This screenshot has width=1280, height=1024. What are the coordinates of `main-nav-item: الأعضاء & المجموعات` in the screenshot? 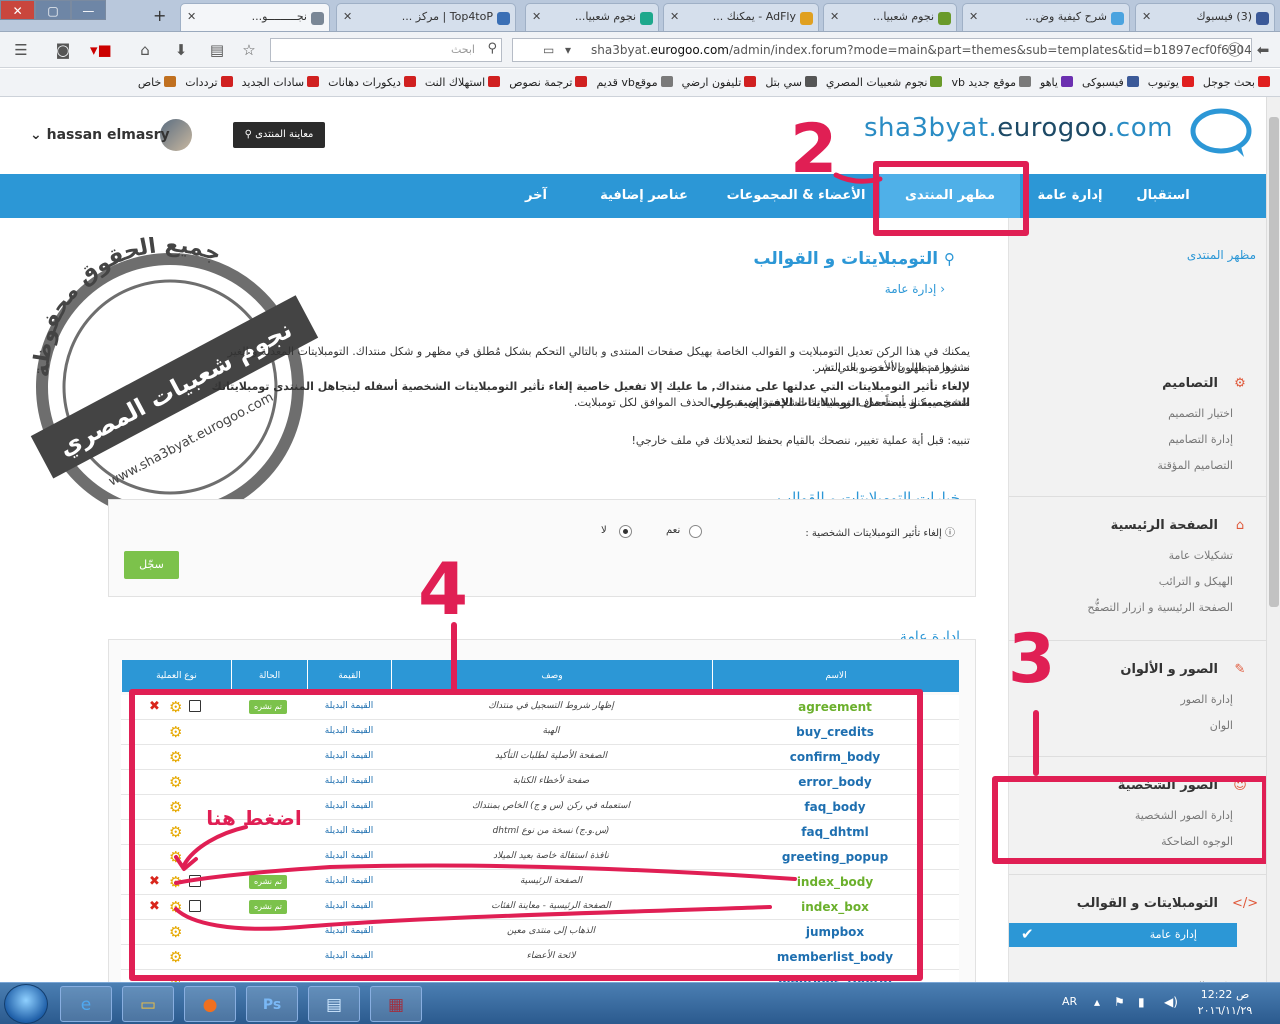 It's located at (796, 196).